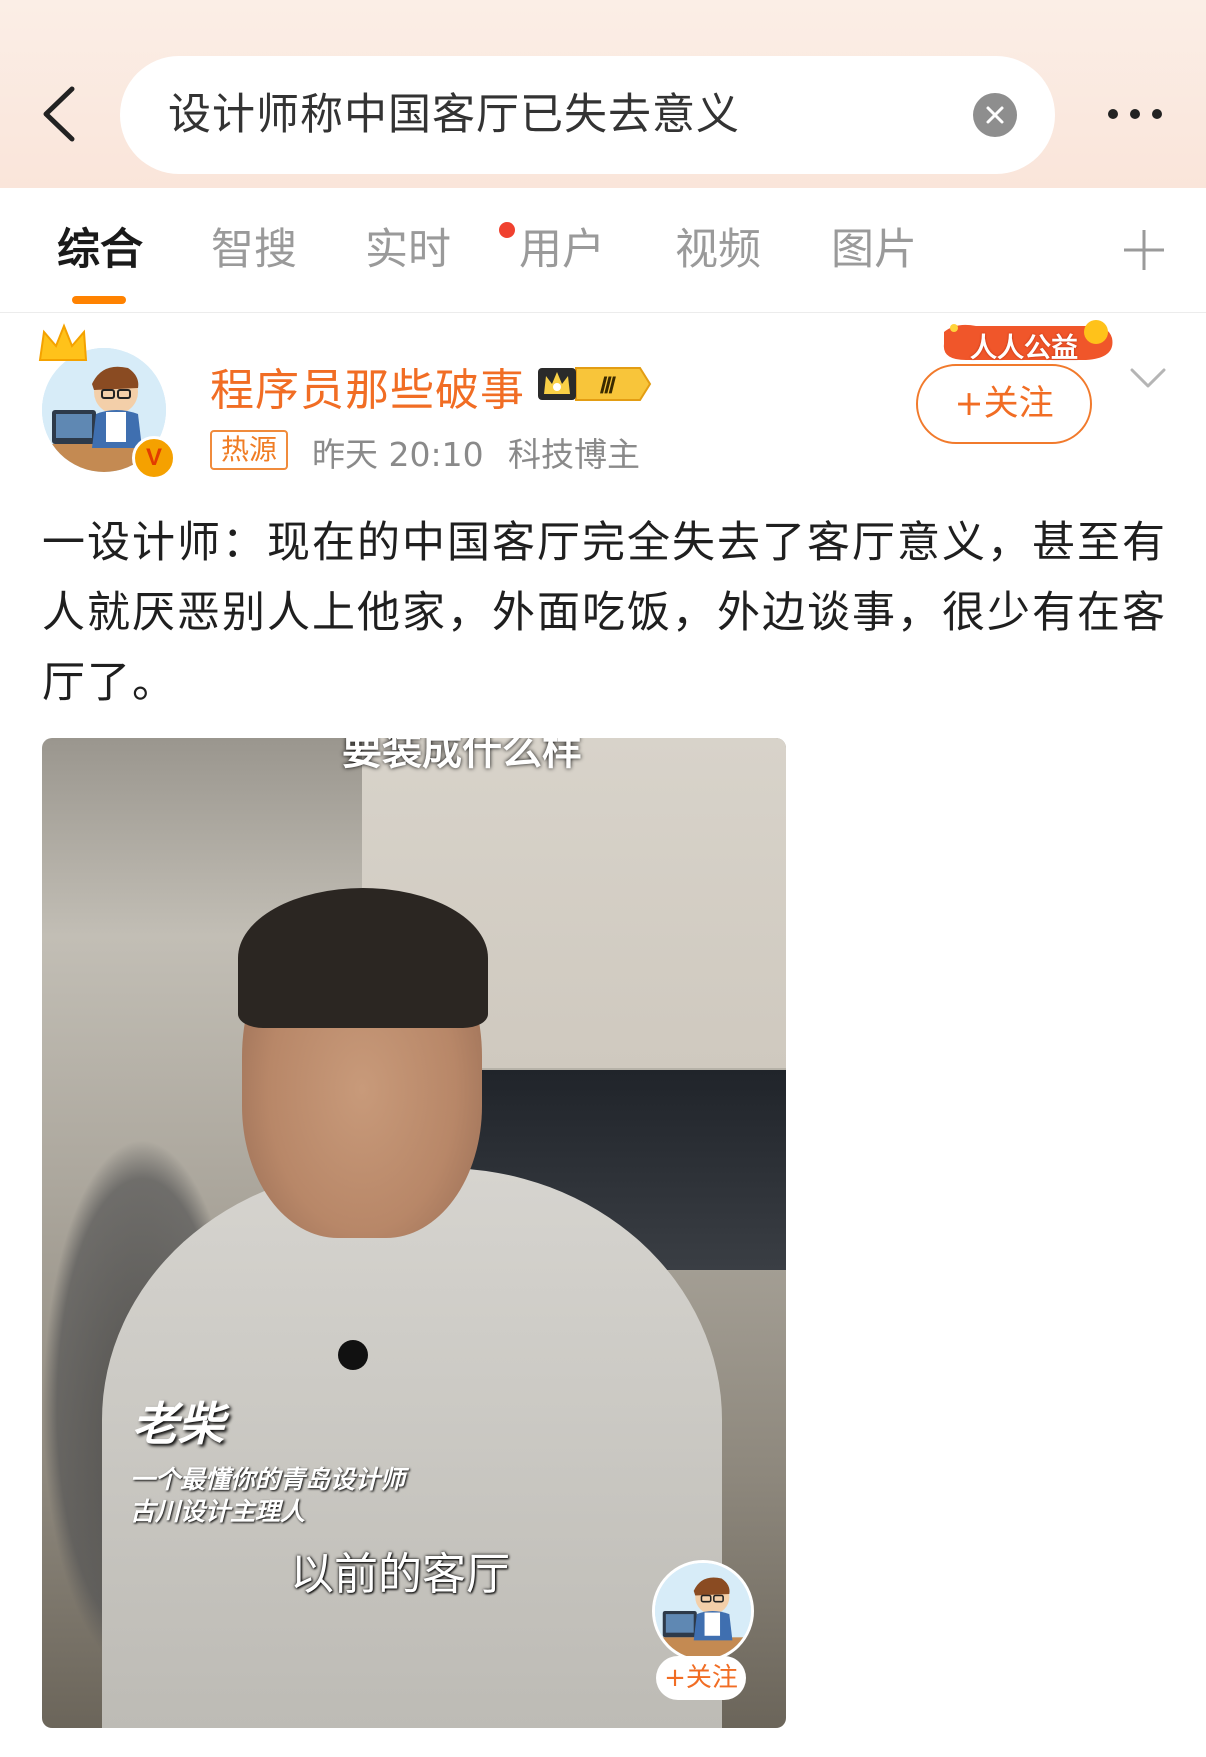 Image resolution: width=1206 pixels, height=1757 pixels. Describe the element at coordinates (63, 342) in the screenshot. I see `crown-icon` at that location.